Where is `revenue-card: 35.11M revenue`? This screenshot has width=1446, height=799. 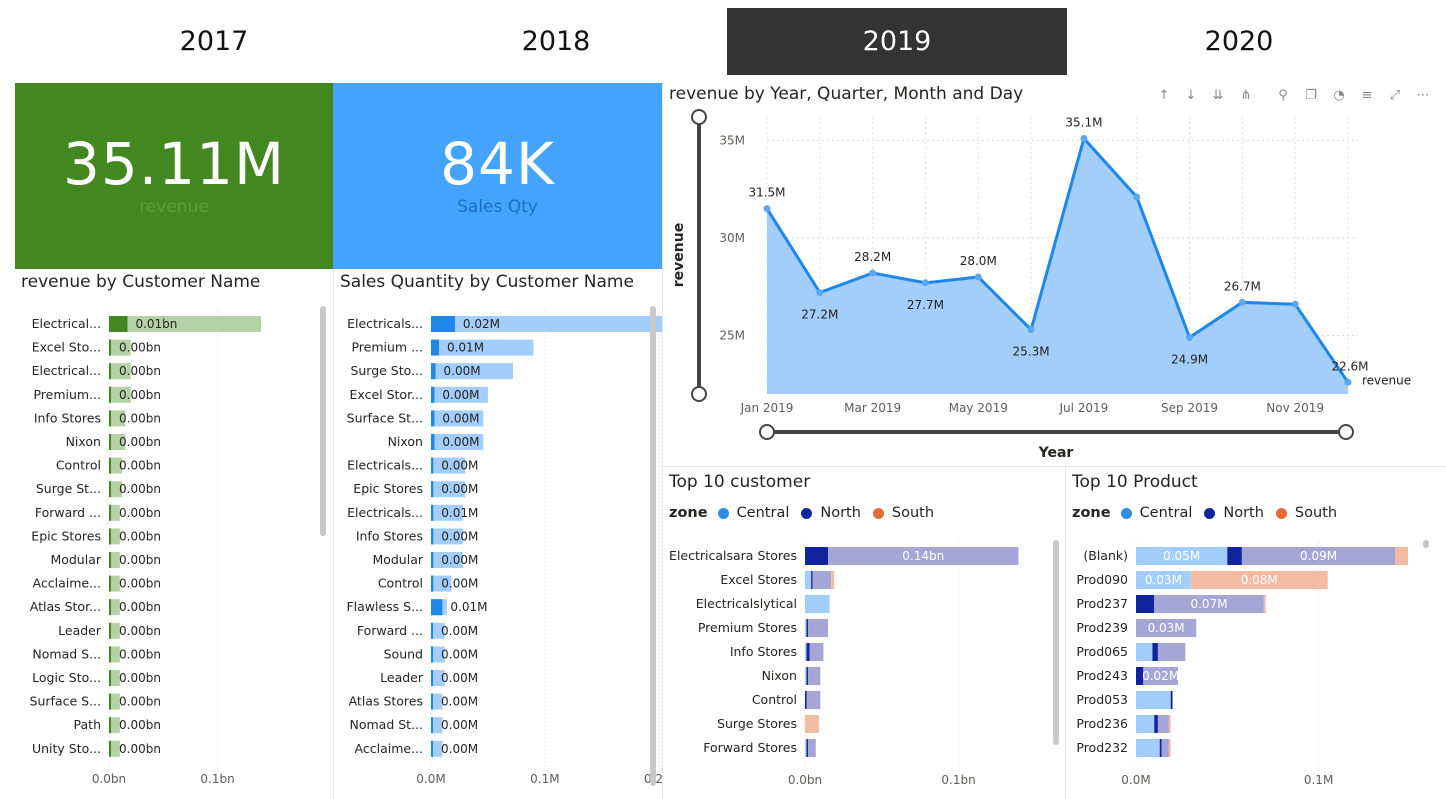
revenue-card: 35.11M revenue is located at coordinates (174, 176).